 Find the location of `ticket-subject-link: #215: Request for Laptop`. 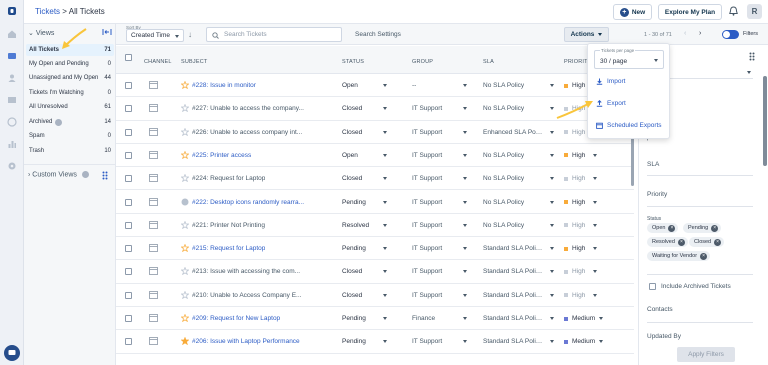

ticket-subject-link: #215: Request for Laptop is located at coordinates (228, 248).